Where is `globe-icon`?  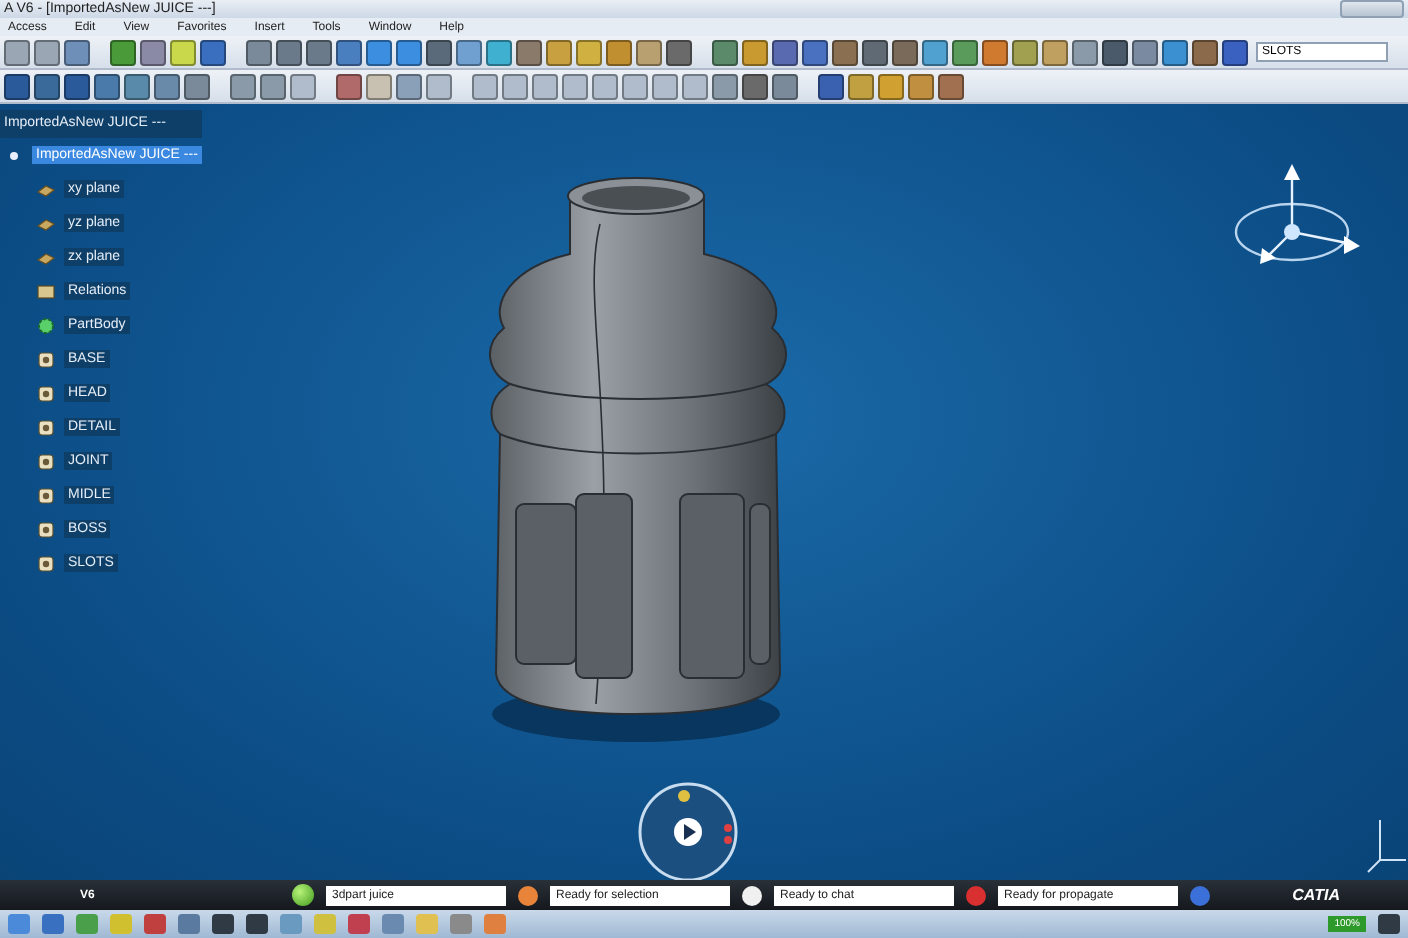 globe-icon is located at coordinates (303, 895).